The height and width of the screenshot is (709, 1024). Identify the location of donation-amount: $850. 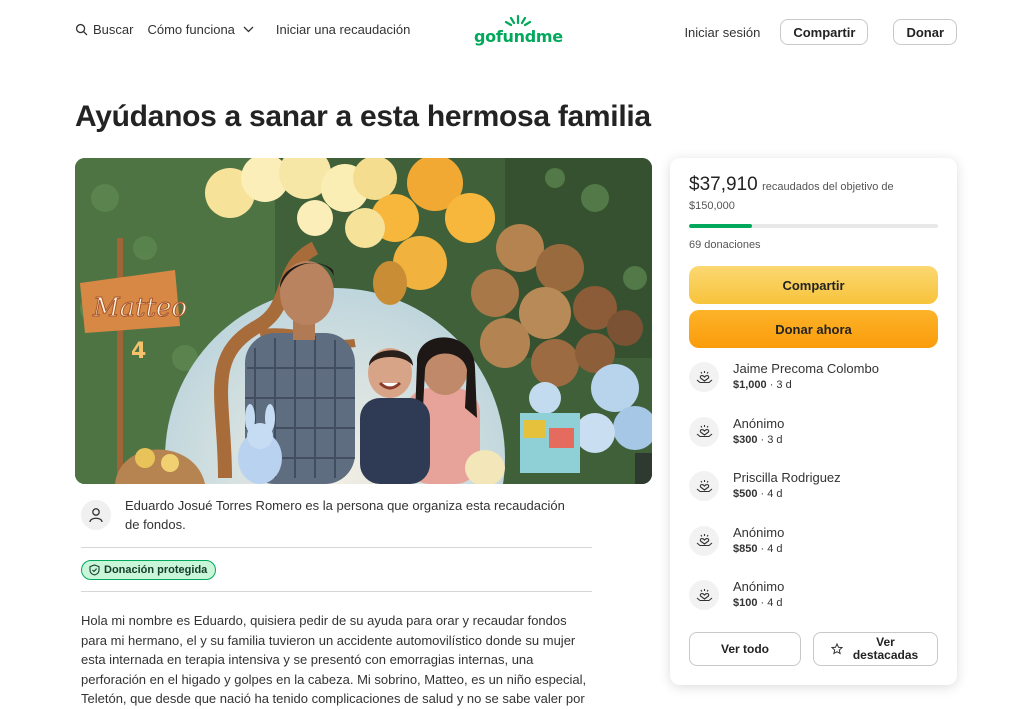
(745, 548).